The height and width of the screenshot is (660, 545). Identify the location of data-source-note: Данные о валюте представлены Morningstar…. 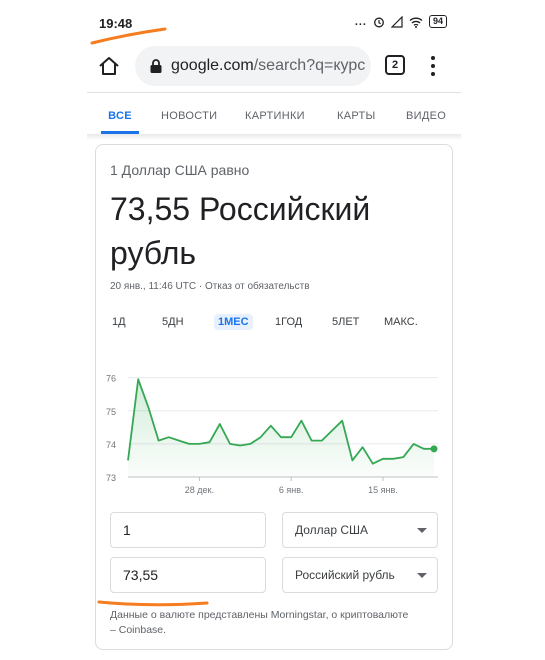
(259, 622).